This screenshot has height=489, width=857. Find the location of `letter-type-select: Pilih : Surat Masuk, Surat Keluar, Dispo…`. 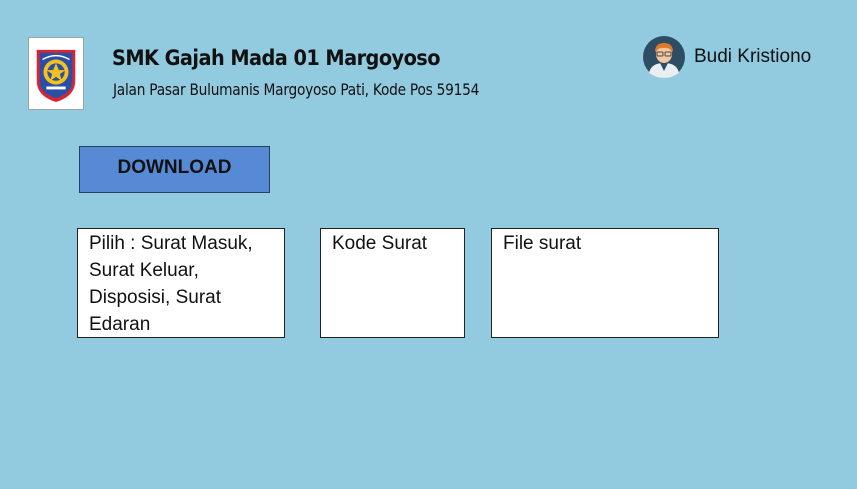

letter-type-select: Pilih : Surat Masuk, Surat Keluar, Dispo… is located at coordinates (181, 283).